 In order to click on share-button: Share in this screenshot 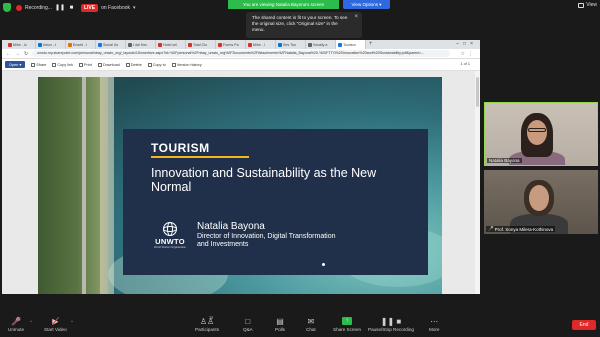, I will do `click(39, 64)`.